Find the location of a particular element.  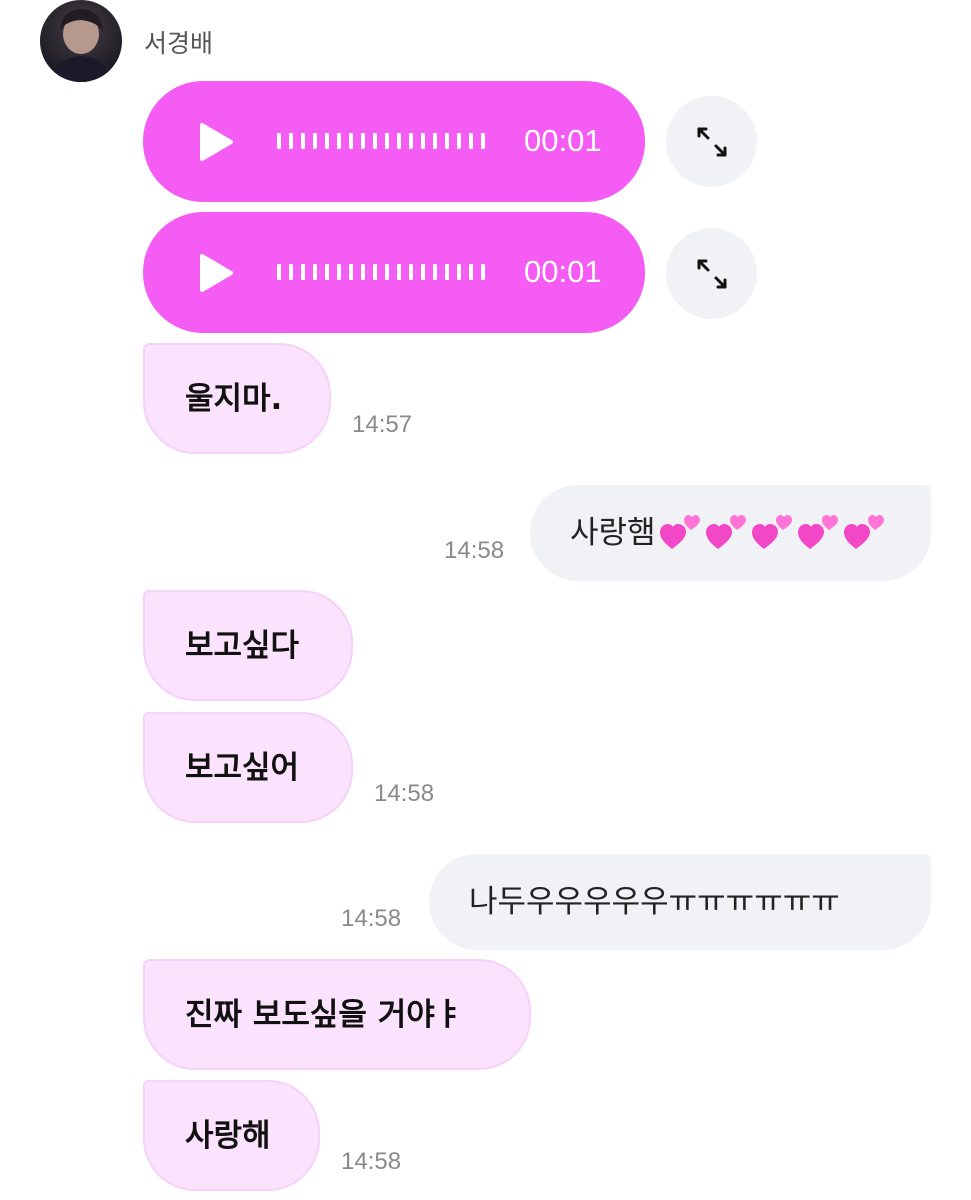

message-text: 보고싶어 is located at coordinates (242, 767).